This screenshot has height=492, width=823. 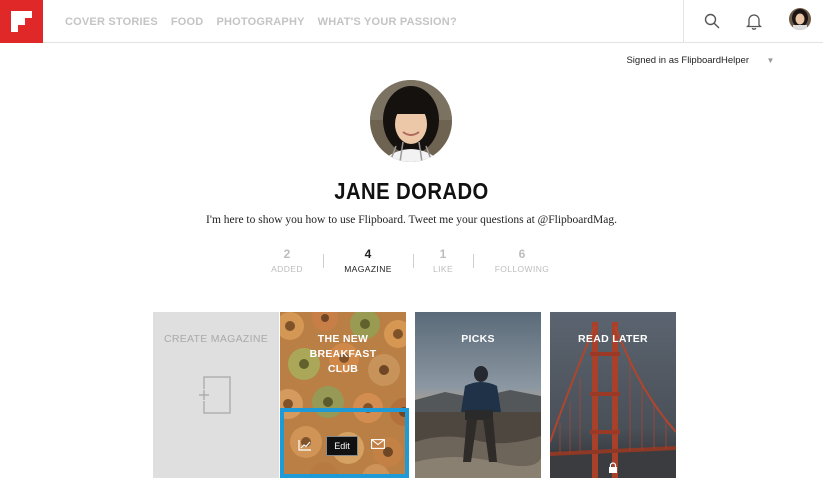 I want to click on create-magazine-tile: CREATE MAGAZINE, so click(x=216, y=395).